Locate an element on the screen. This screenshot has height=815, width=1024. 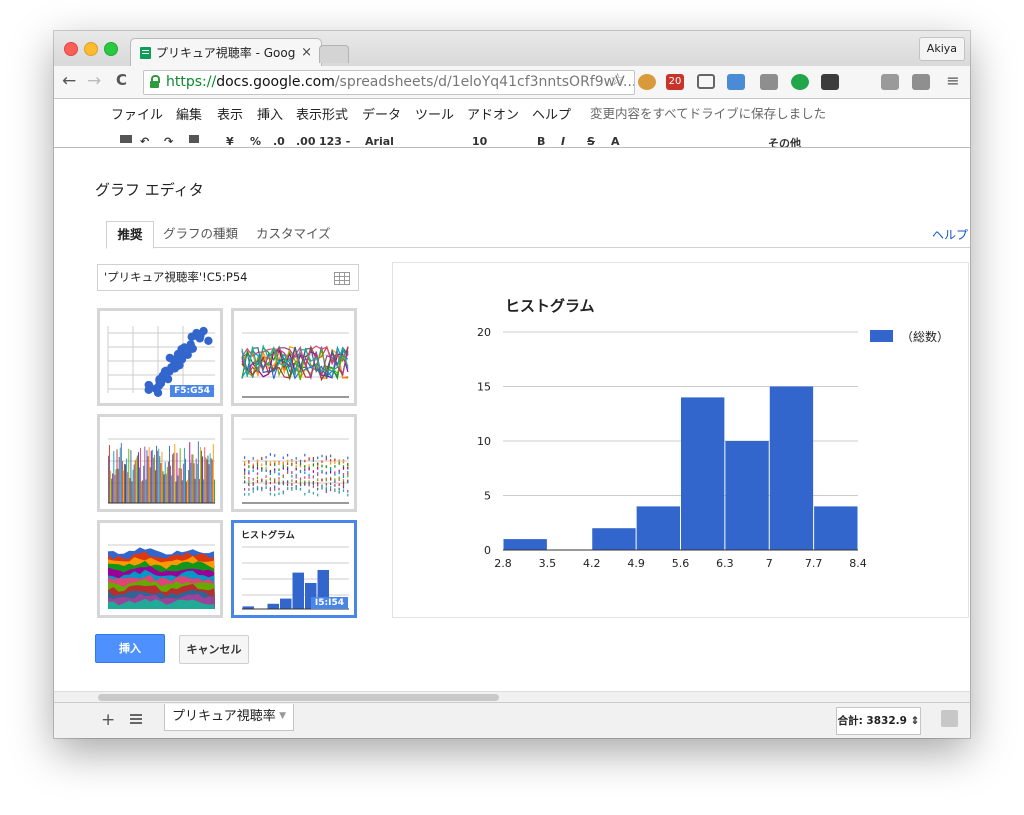
scatter-point is located at coordinates (208, 340).